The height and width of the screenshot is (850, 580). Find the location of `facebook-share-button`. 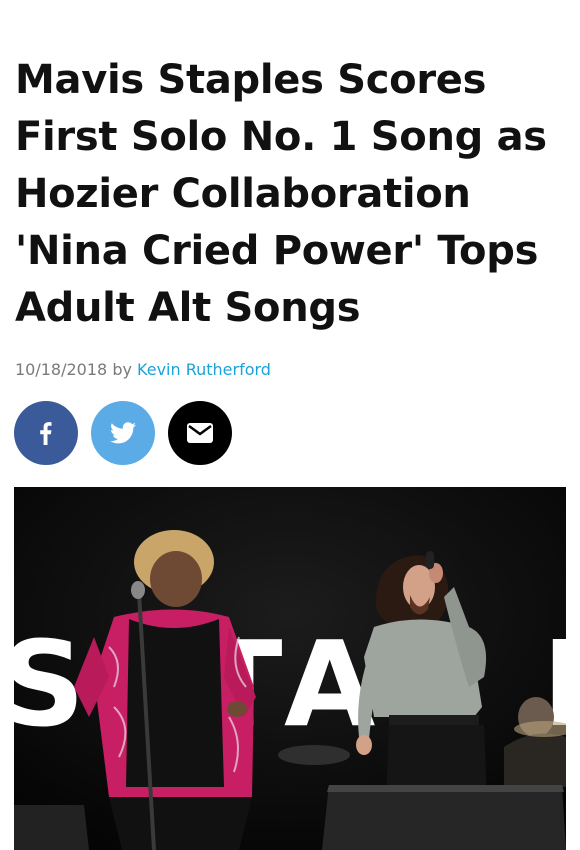

facebook-share-button is located at coordinates (46, 433).